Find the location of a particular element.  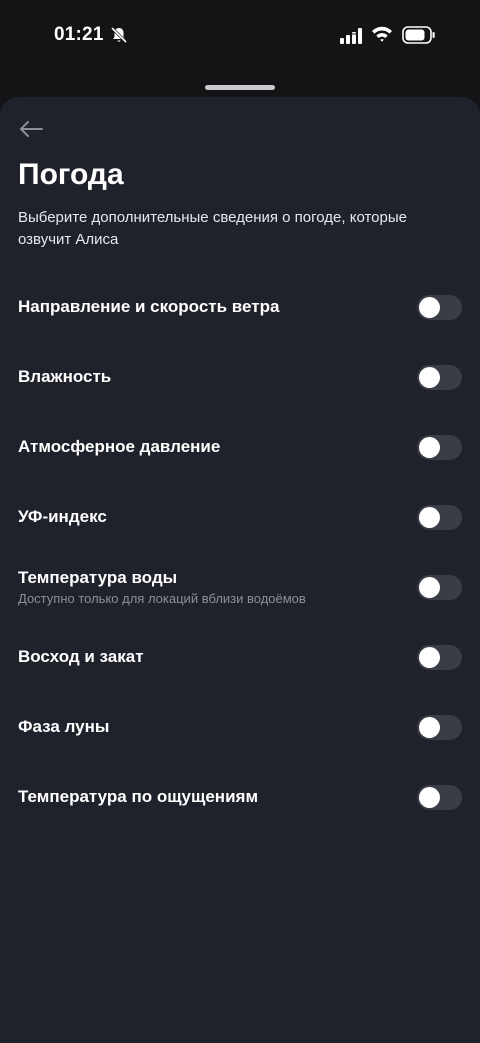

page-title: Погода is located at coordinates (71, 174).